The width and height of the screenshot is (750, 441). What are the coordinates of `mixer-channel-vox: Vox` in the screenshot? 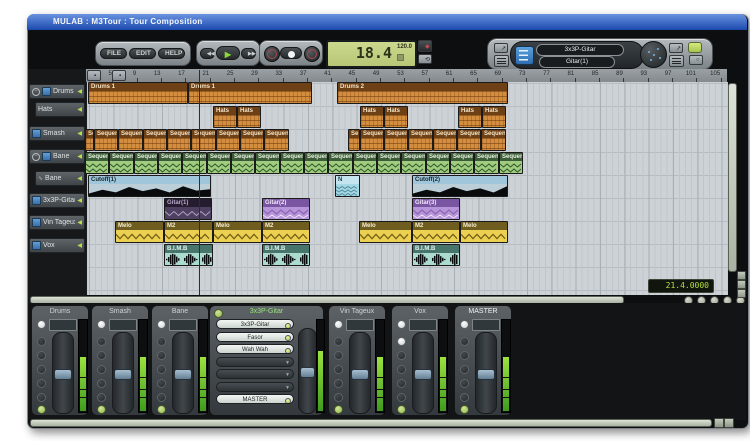 It's located at (420, 360).